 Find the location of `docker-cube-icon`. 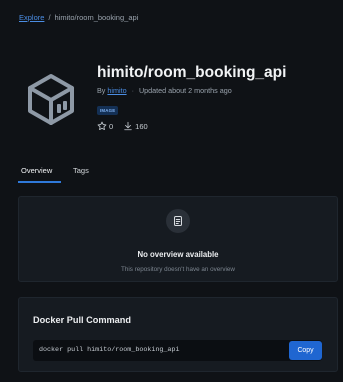

docker-cube-icon is located at coordinates (51, 99).